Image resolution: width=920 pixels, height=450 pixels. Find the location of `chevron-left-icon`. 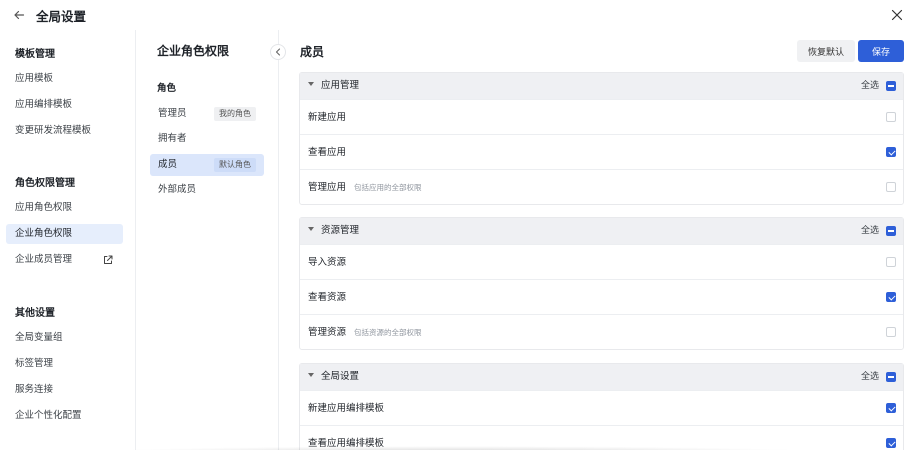

chevron-left-icon is located at coordinates (278, 52).